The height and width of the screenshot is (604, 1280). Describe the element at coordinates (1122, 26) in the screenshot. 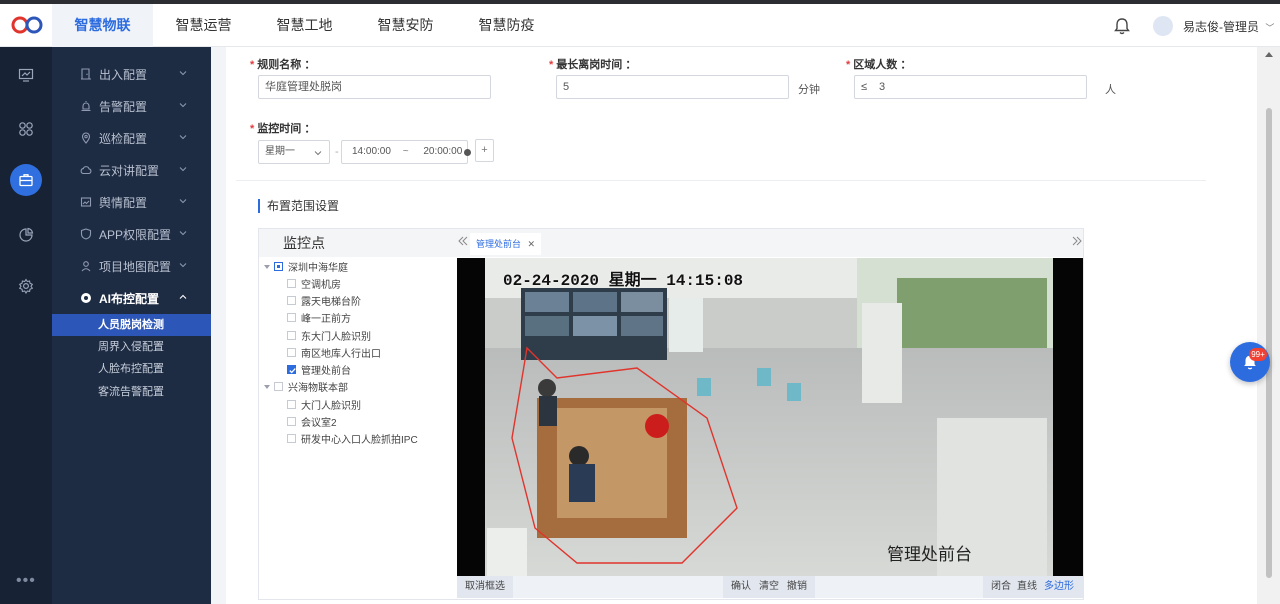

I see `bell-icon` at that location.